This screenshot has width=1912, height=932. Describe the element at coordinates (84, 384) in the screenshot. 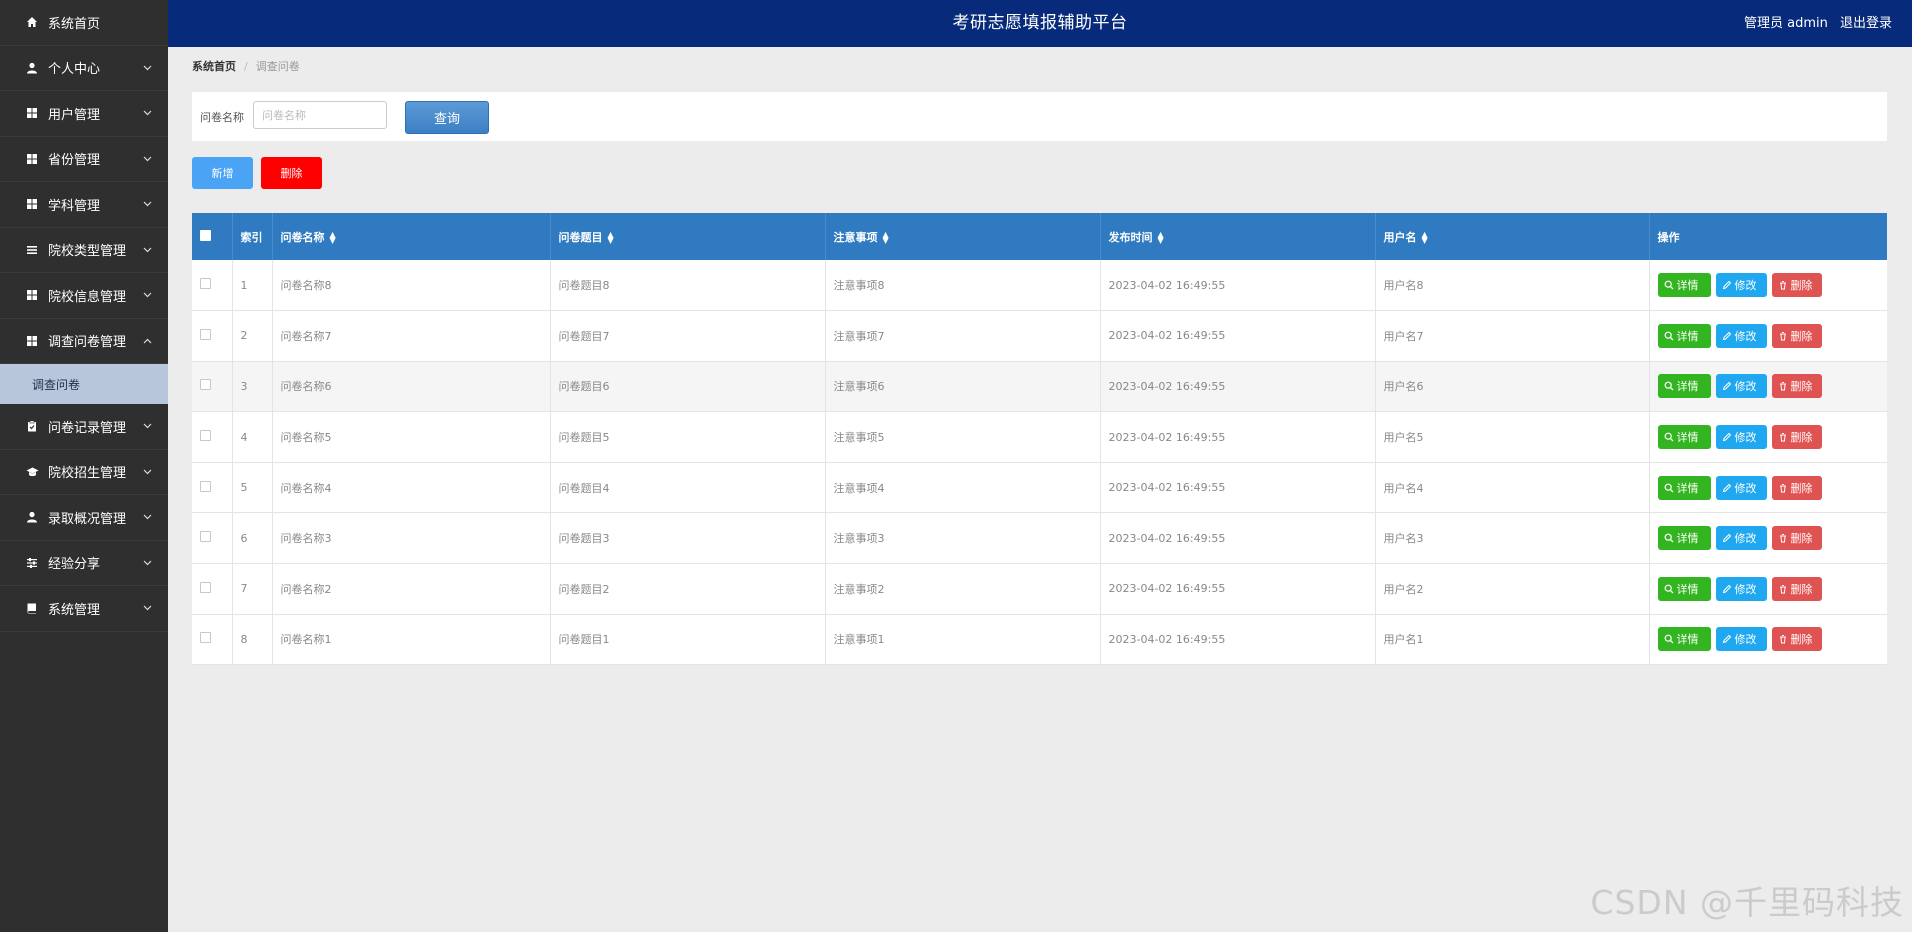

I see `sidebar-subitem-survey: 调查问卷` at that location.